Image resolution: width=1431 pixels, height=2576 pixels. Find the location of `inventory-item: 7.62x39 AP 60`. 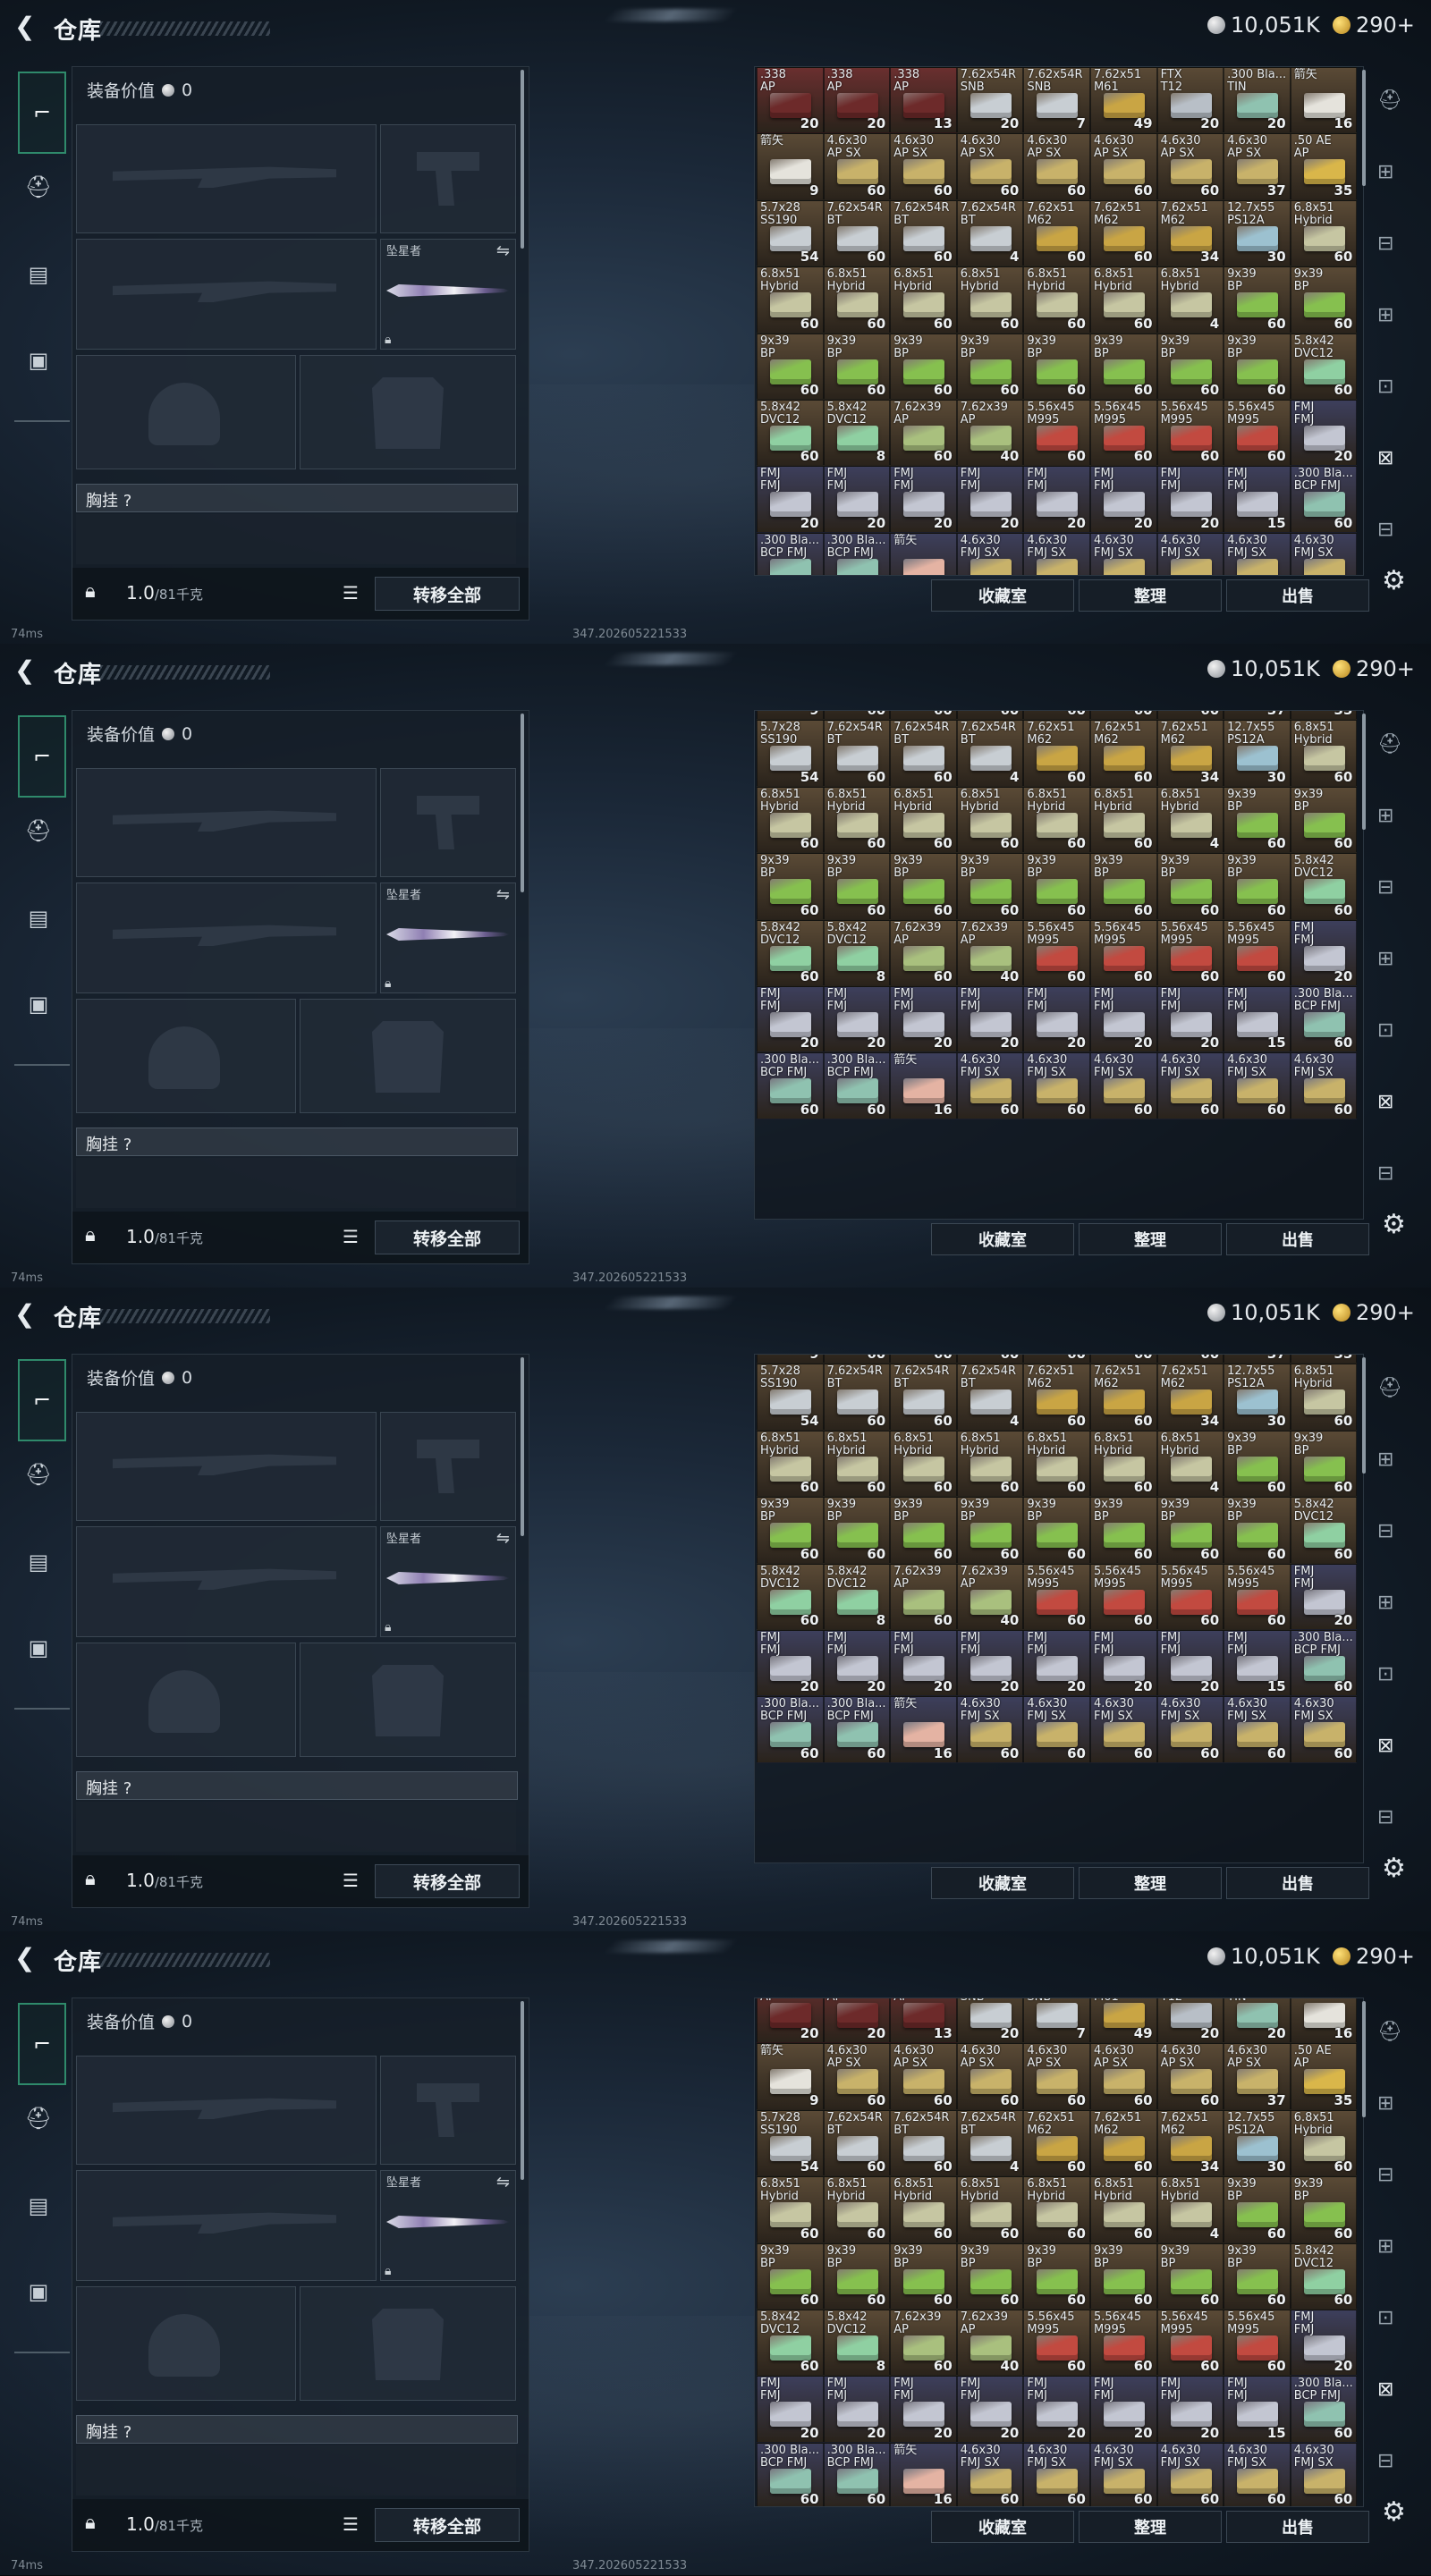

inventory-item: 7.62x39 AP 60 is located at coordinates (923, 952).